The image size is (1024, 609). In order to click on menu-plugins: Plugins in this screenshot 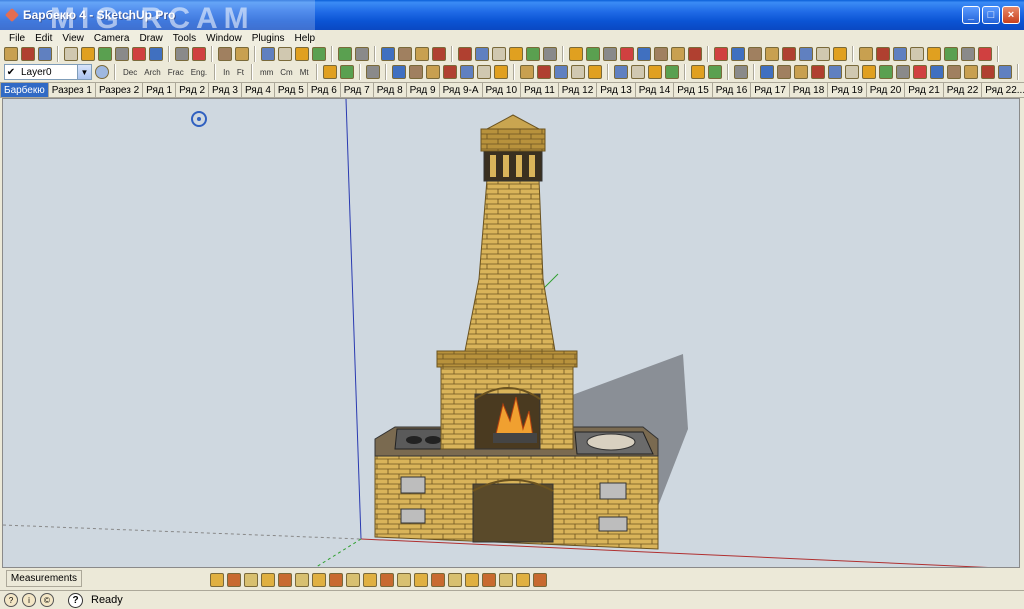, I will do `click(268, 38)`.